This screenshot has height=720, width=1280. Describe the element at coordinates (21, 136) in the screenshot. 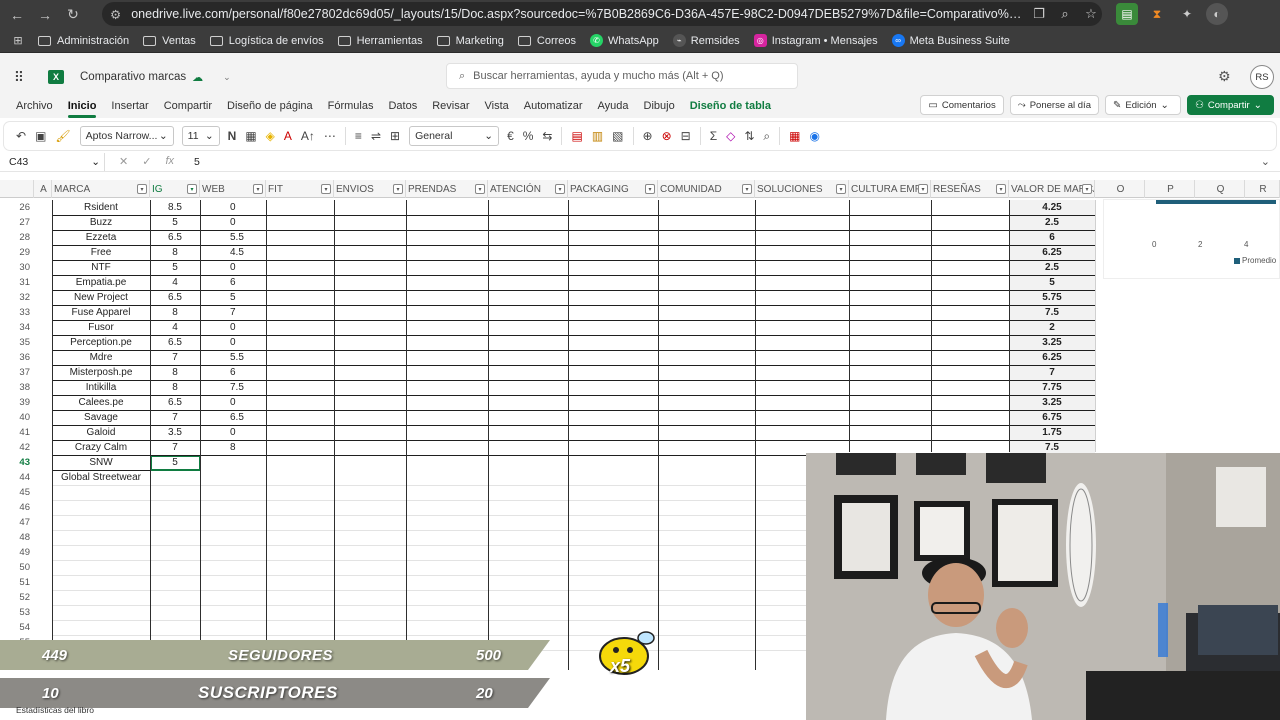

I see `undo-icon: ↶` at that location.